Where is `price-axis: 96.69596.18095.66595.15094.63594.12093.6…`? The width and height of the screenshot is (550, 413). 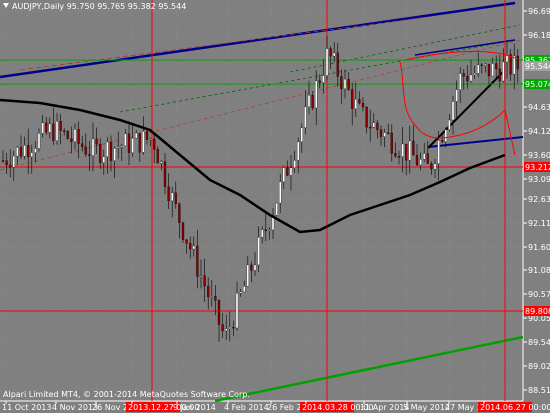
price-axis: 96.69596.18095.66595.15094.63594.12093.6… is located at coordinates (536, 201).